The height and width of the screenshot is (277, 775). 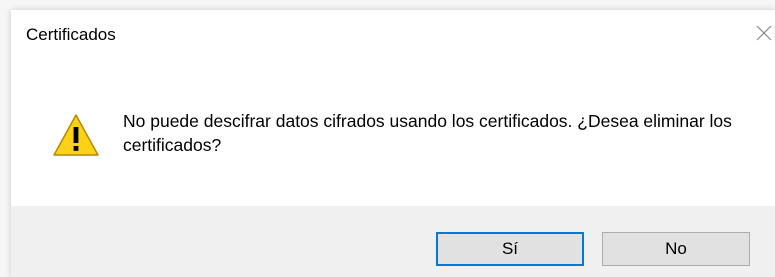 What do you see at coordinates (510, 249) in the screenshot?
I see `yes-button: Sí` at bounding box center [510, 249].